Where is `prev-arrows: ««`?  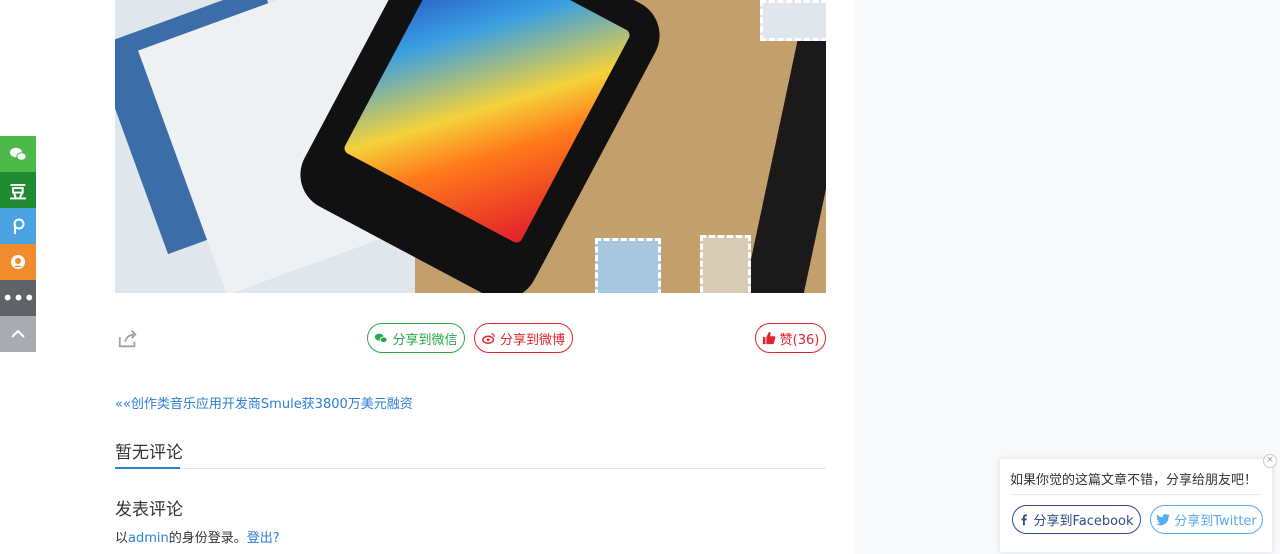
prev-arrows: «« is located at coordinates (123, 404).